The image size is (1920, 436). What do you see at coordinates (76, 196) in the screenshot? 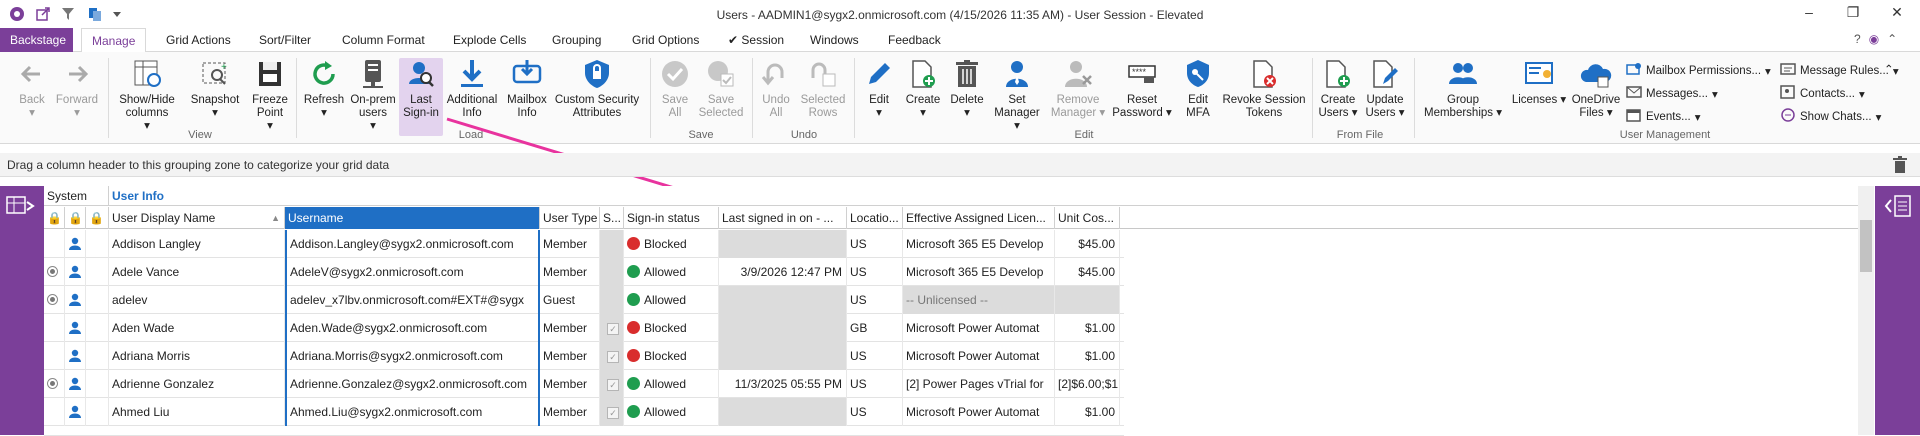
I see `band-system: System` at bounding box center [76, 196].